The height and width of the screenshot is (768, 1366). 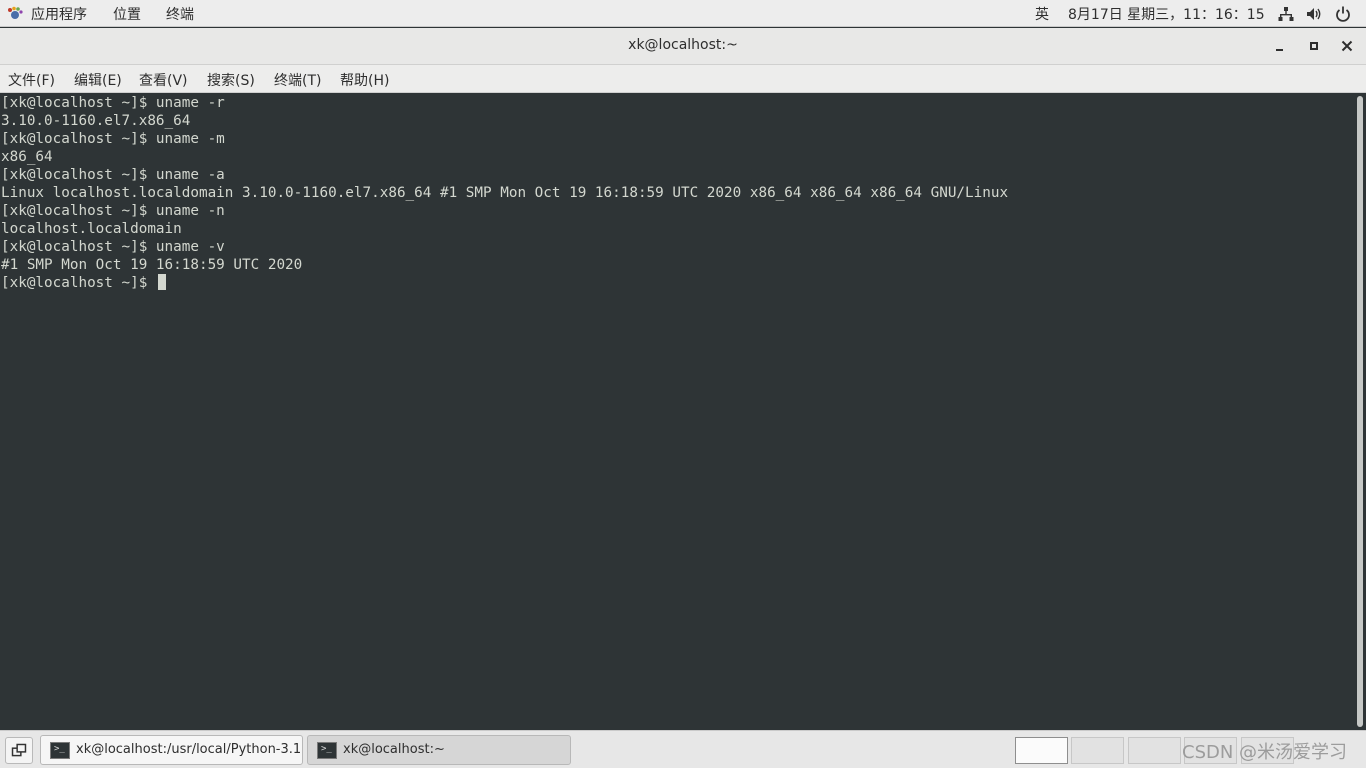 What do you see at coordinates (180, 14) in the screenshot?
I see `terminal-app-menu: 终端` at bounding box center [180, 14].